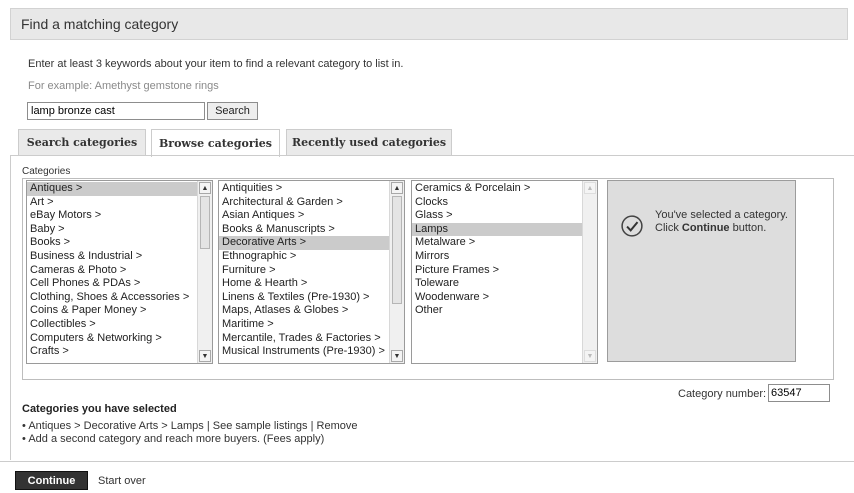 This screenshot has width=854, height=493. What do you see at coordinates (429, 24) in the screenshot?
I see `page-header: Find a matching category` at bounding box center [429, 24].